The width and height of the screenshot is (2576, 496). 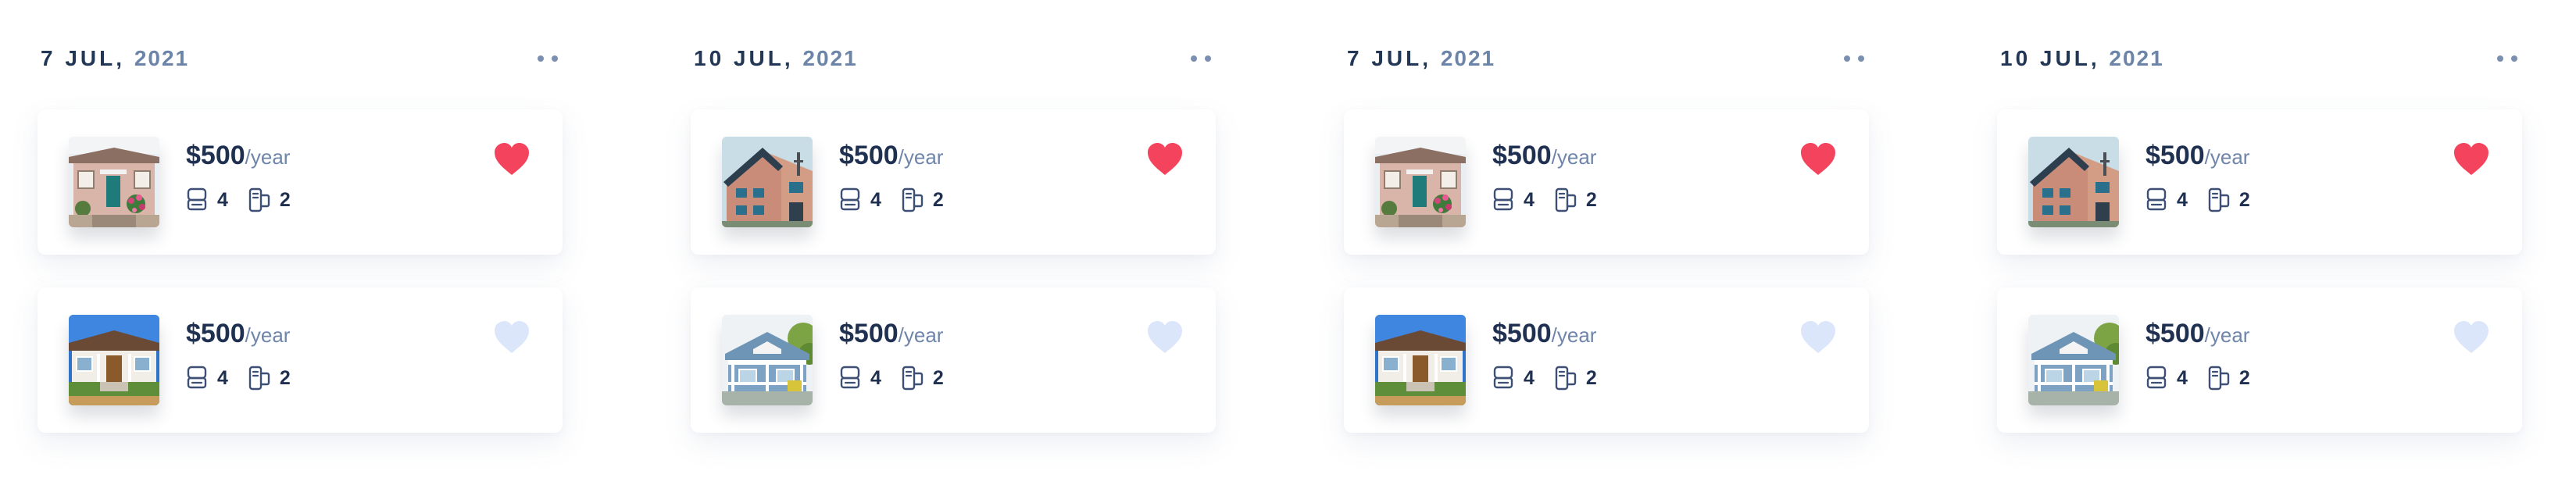 I want to click on listing-photo-blue-cottage, so click(x=768, y=360).